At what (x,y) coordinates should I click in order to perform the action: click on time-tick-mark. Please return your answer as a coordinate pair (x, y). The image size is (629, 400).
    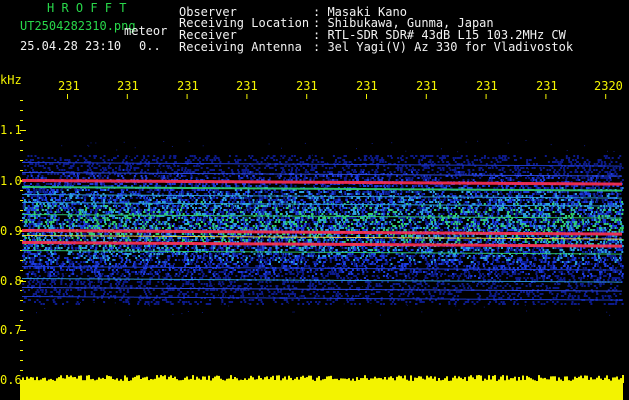
    Looking at the image, I should click on (67, 96).